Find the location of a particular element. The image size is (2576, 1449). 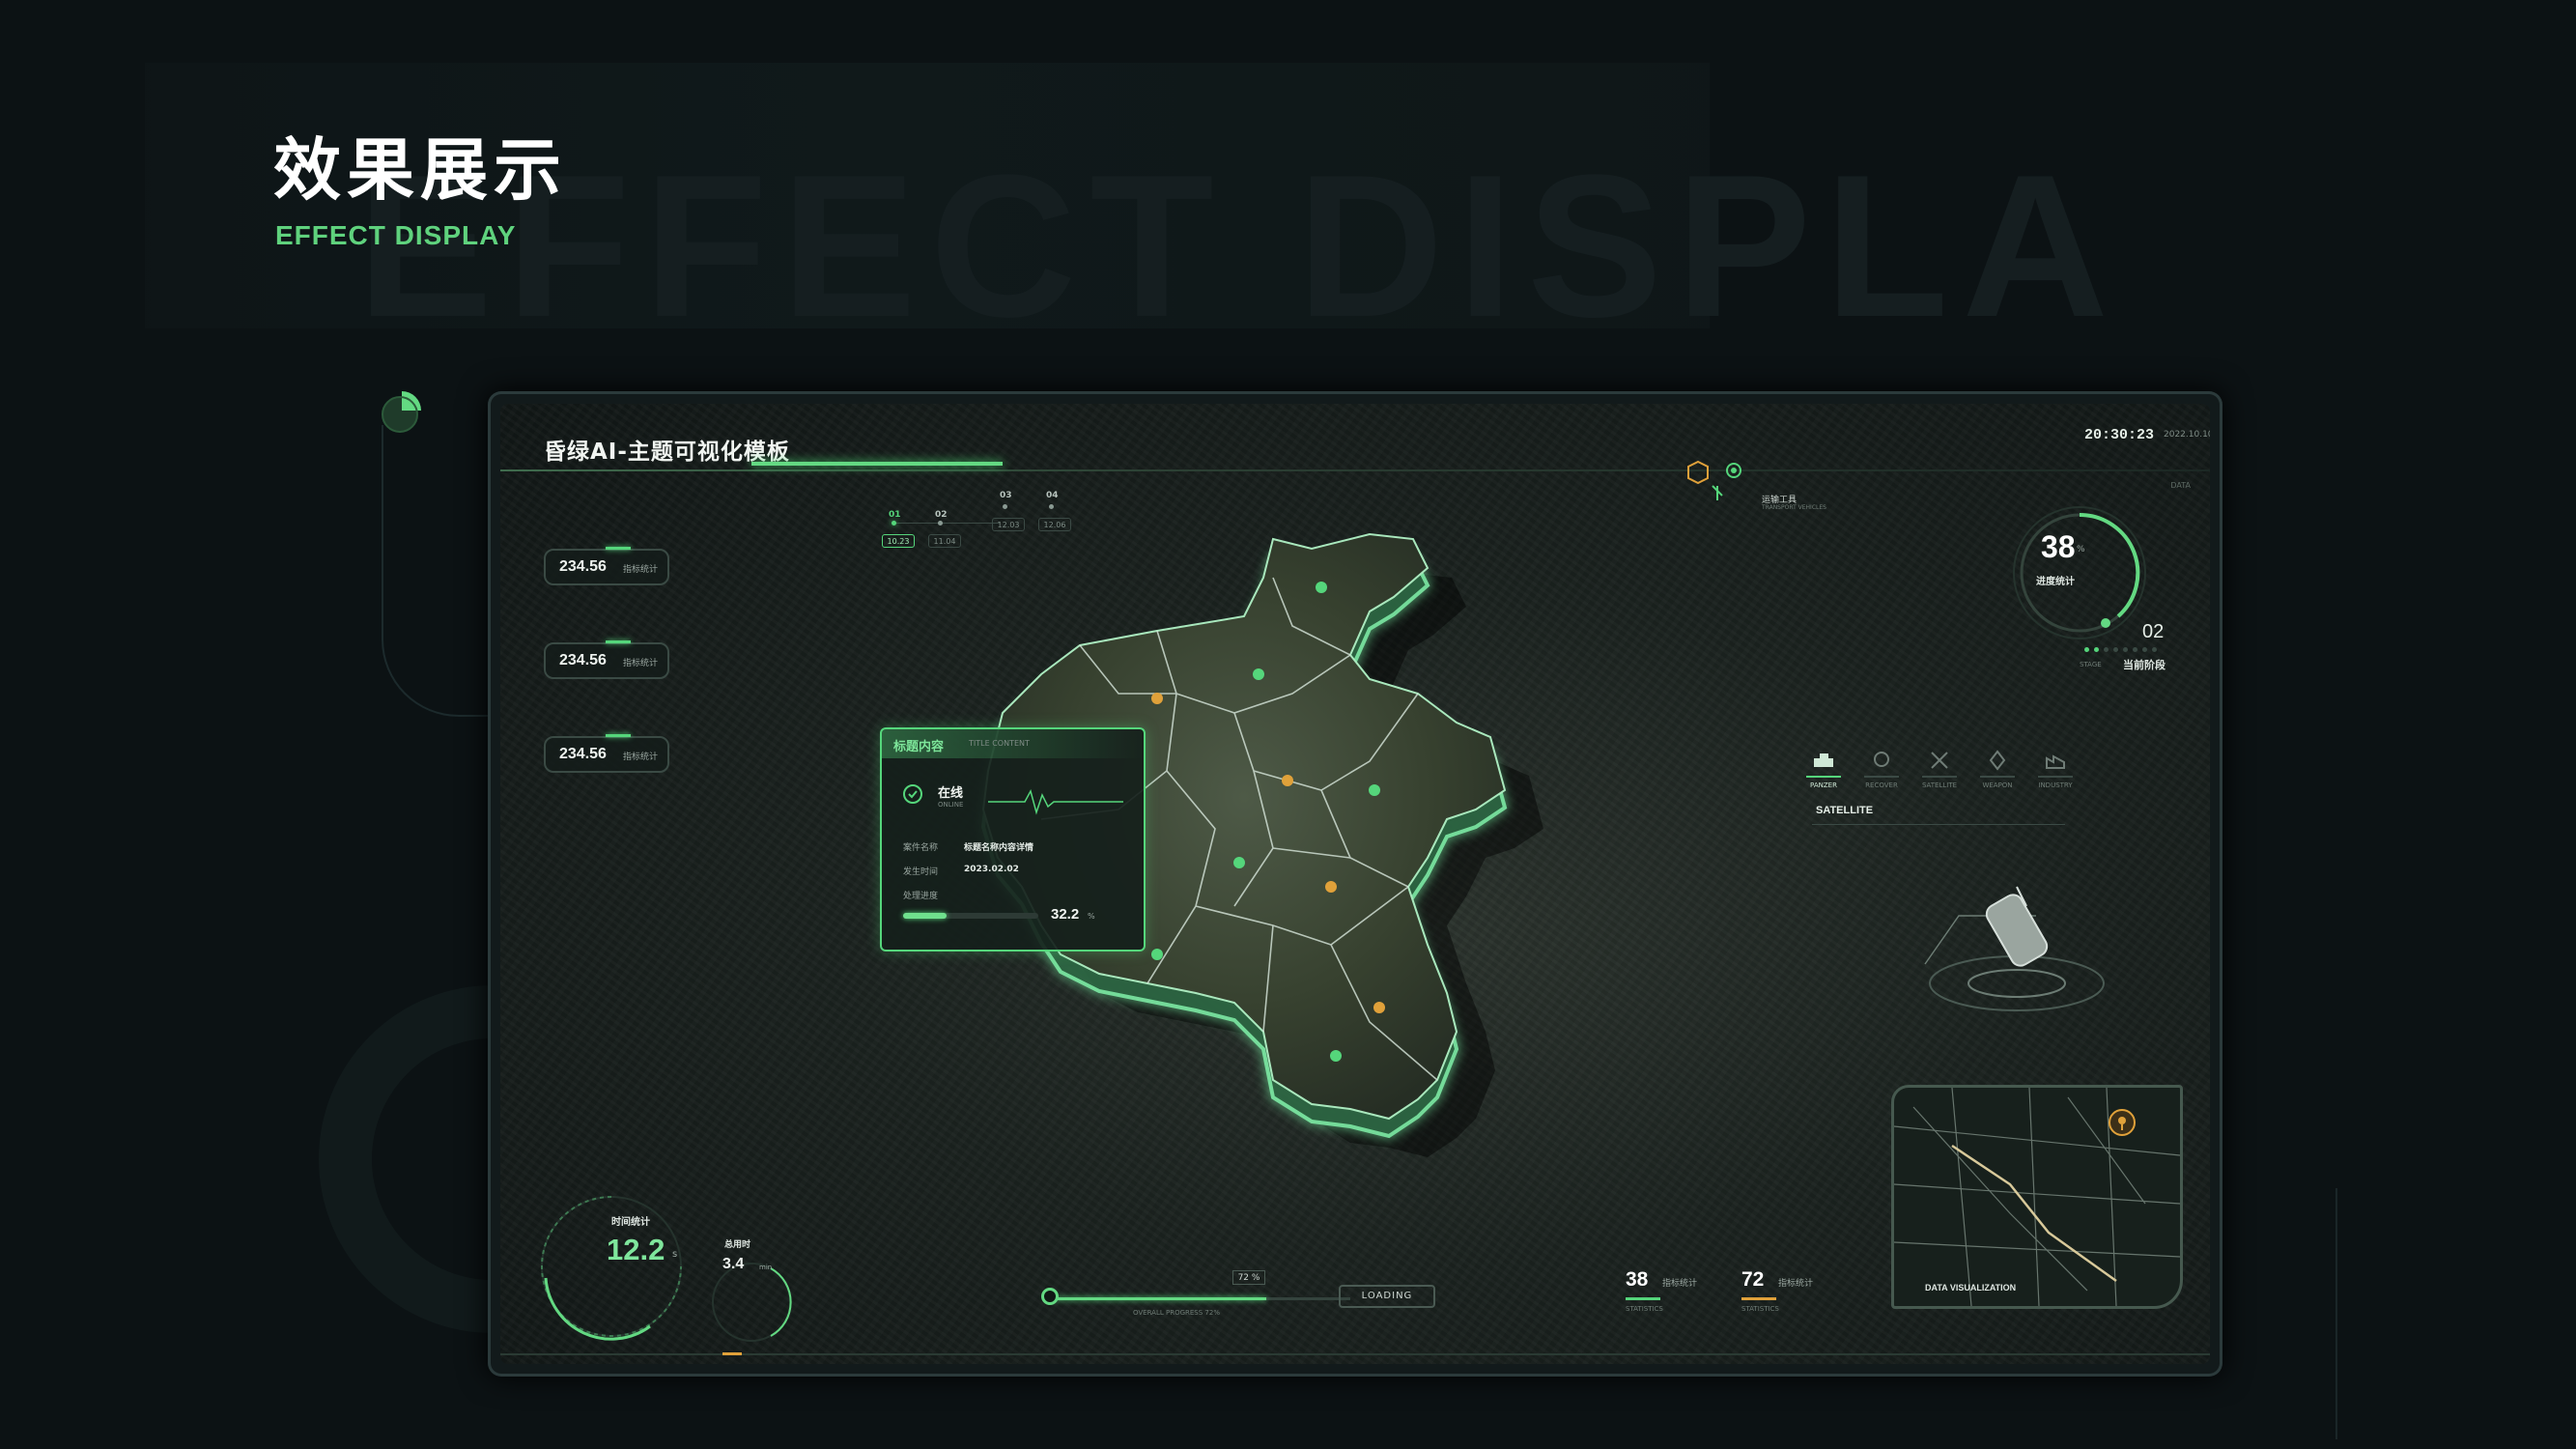

gauge-label: 进度统计 is located at coordinates (2055, 582).